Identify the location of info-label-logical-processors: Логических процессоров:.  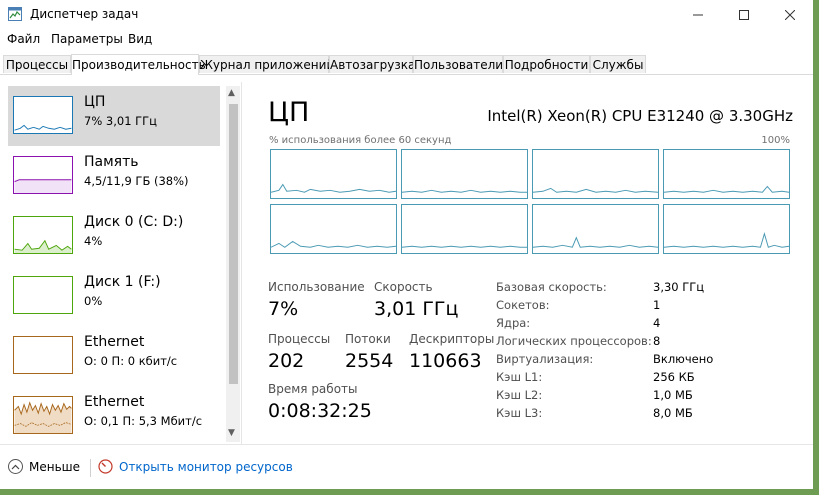
(574, 341).